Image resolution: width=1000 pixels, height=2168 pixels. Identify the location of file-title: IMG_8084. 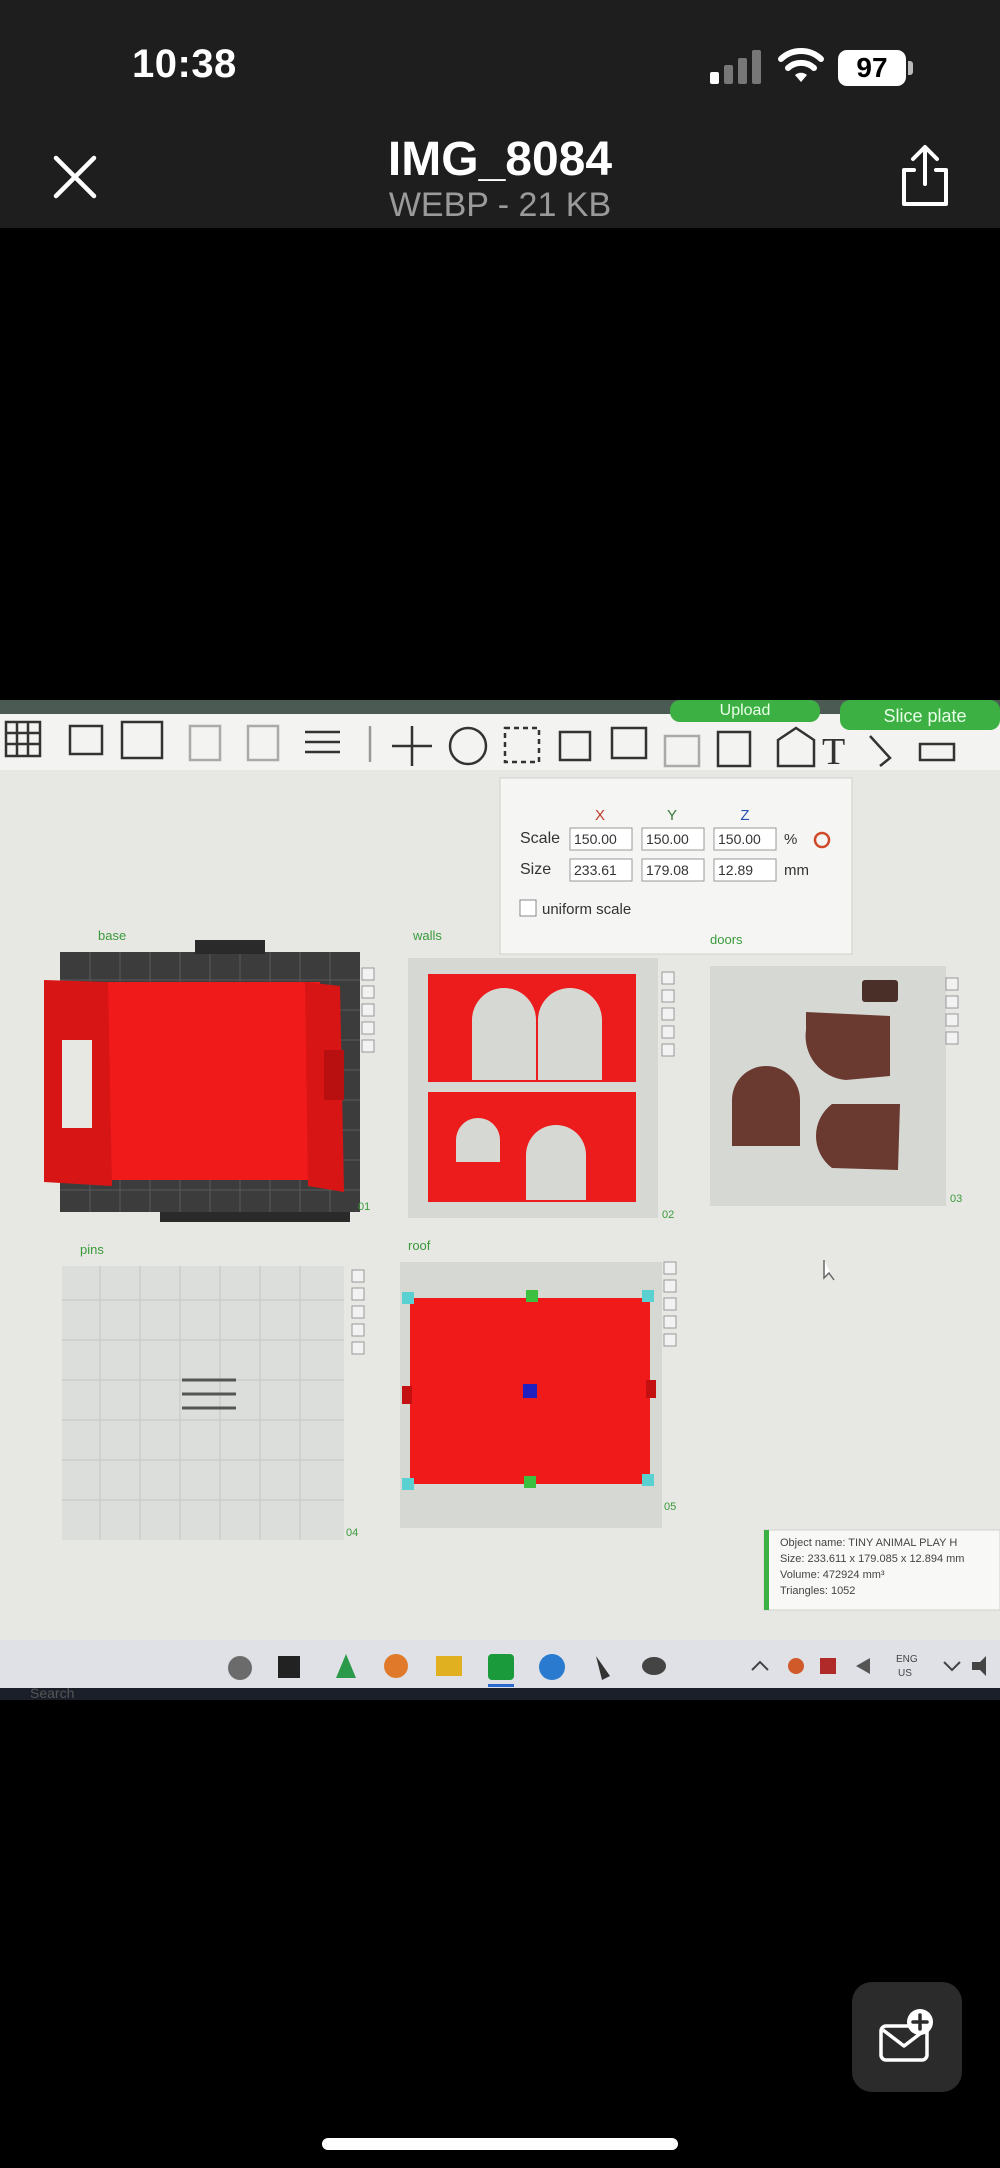
(500, 159).